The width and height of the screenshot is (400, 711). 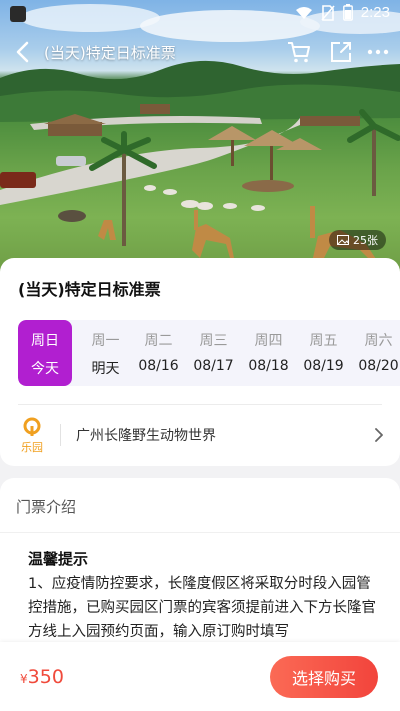 What do you see at coordinates (45, 677) in the screenshot?
I see `price-amount: 350` at bounding box center [45, 677].